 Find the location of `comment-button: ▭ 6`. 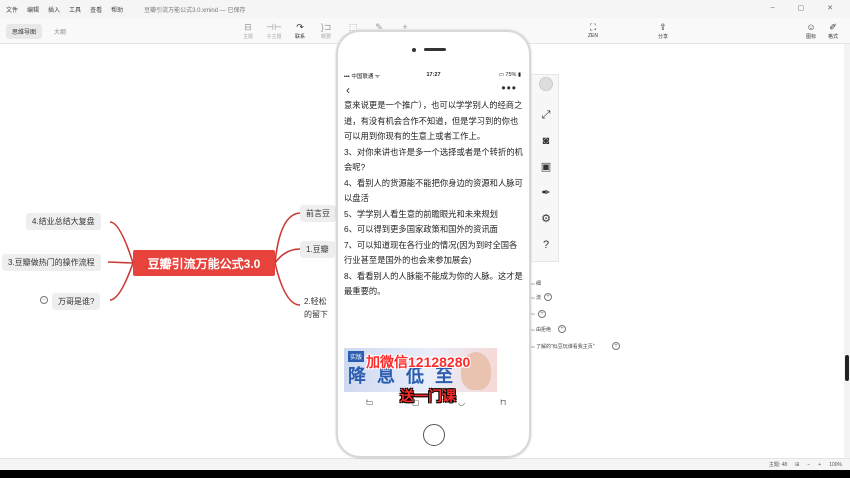

comment-button: ▭ 6 is located at coordinates (370, 403).